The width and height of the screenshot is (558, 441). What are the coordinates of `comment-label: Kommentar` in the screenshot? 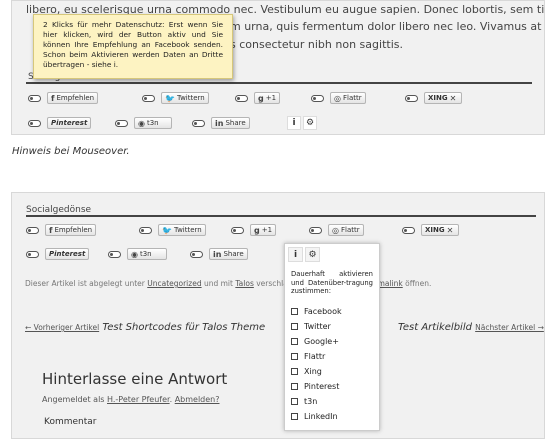 It's located at (70, 422).